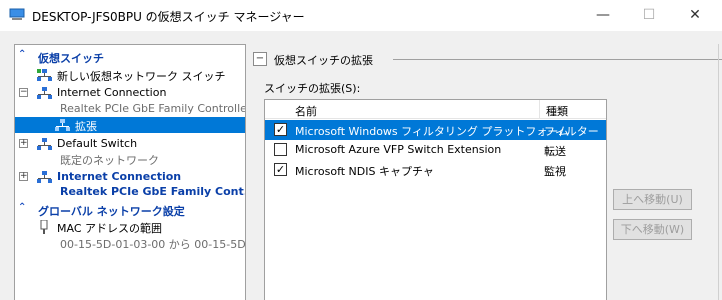 This screenshot has width=722, height=300. What do you see at coordinates (109, 160) in the screenshot?
I see `adapter-description: 既定のネットワーク` at bounding box center [109, 160].